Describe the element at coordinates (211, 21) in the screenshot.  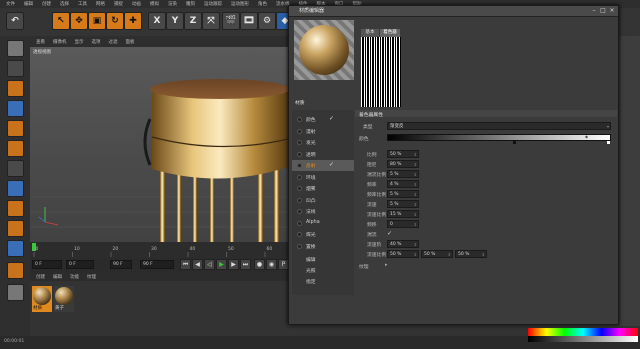
I see `world-coord-icon: ⤧` at that location.